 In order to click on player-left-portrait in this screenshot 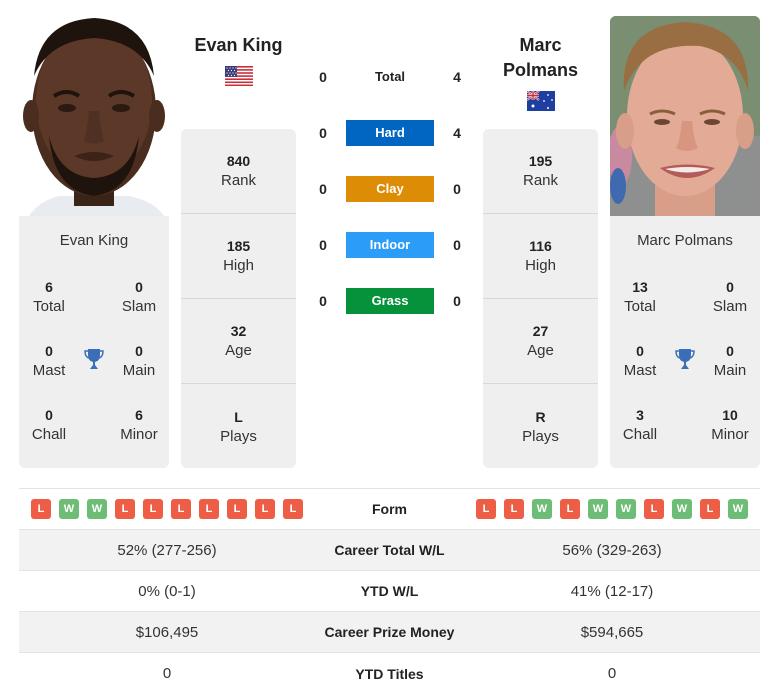, I will do `click(94, 116)`.